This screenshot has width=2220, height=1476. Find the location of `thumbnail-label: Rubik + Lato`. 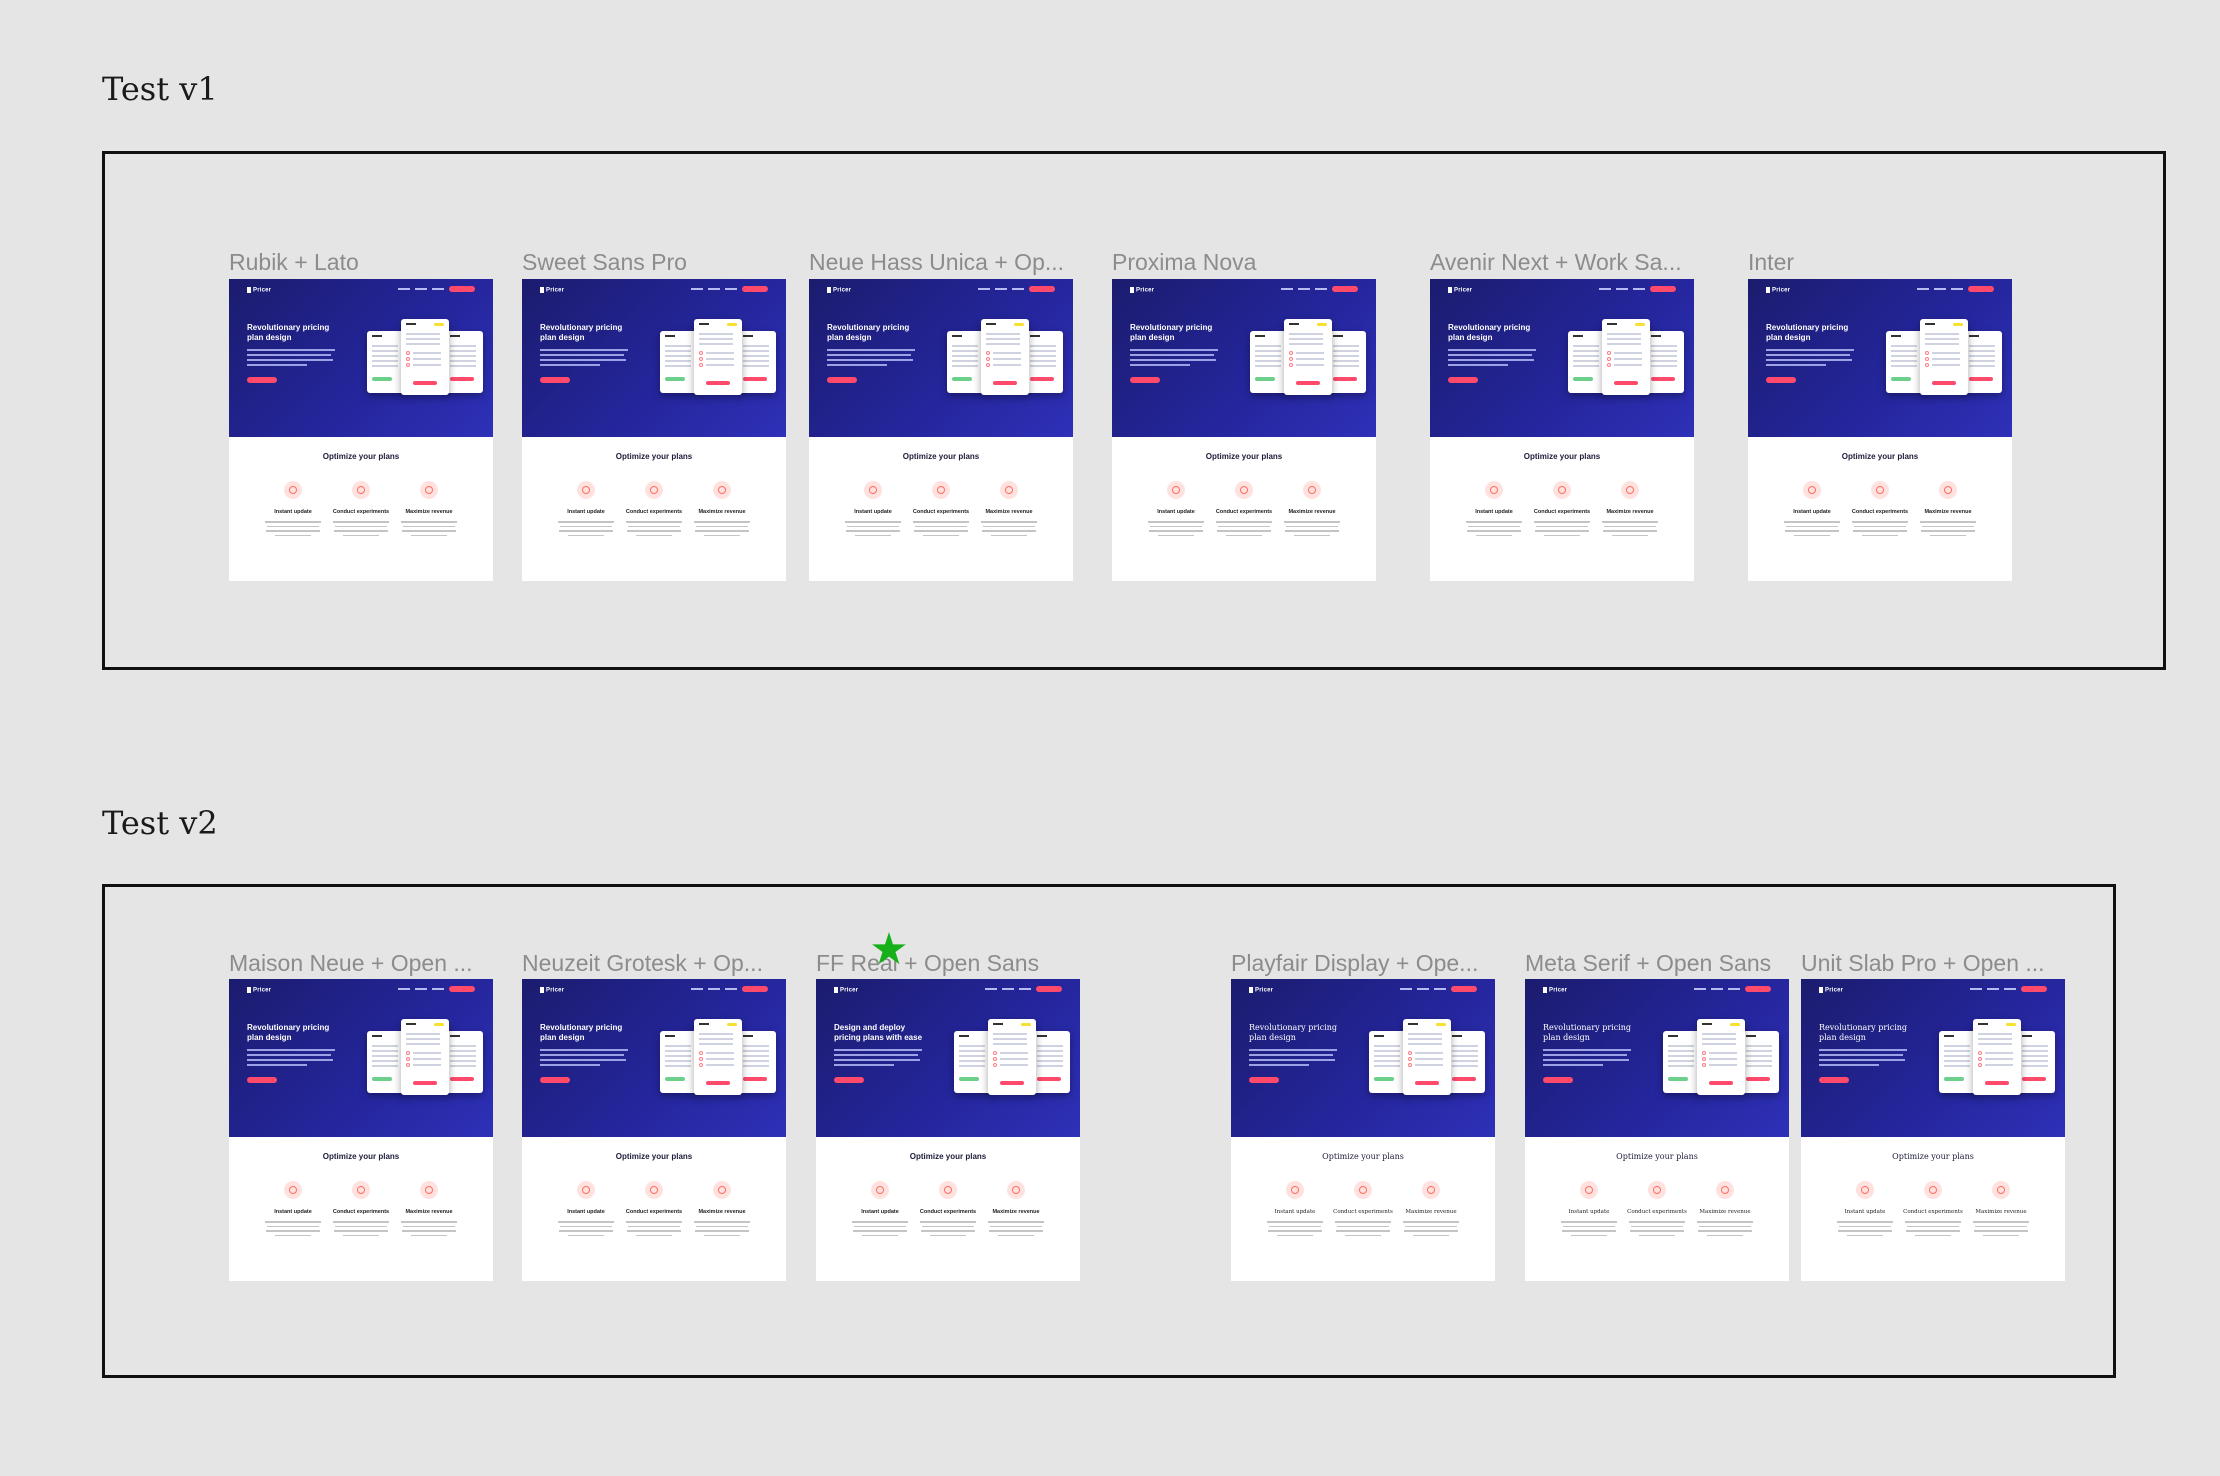

thumbnail-label: Rubik + Lato is located at coordinates (364, 262).